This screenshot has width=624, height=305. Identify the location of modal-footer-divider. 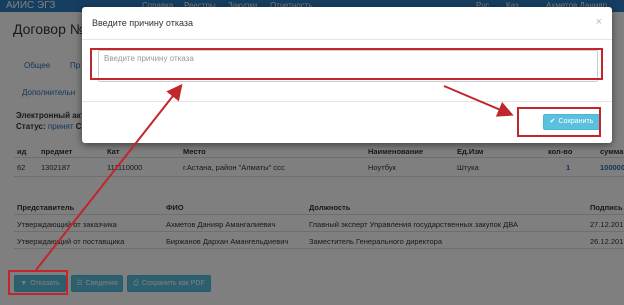
(347, 101).